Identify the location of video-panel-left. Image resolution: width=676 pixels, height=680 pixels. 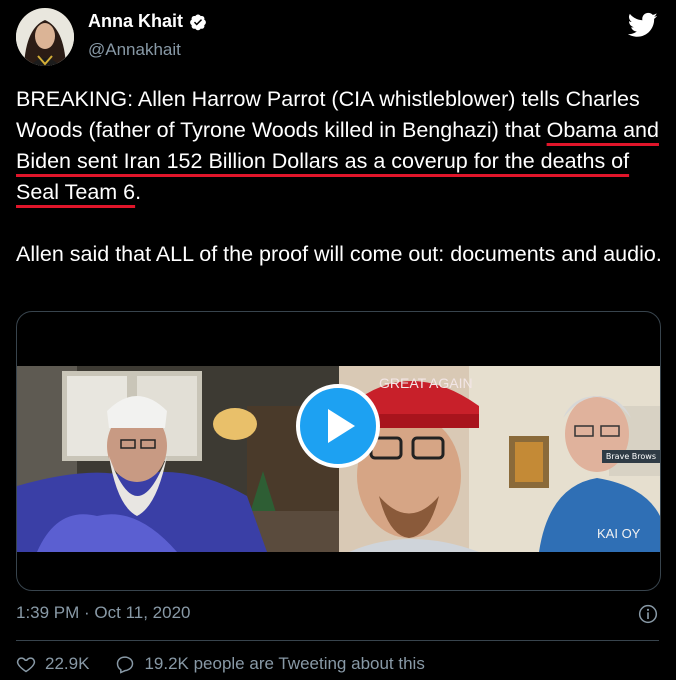
(178, 459).